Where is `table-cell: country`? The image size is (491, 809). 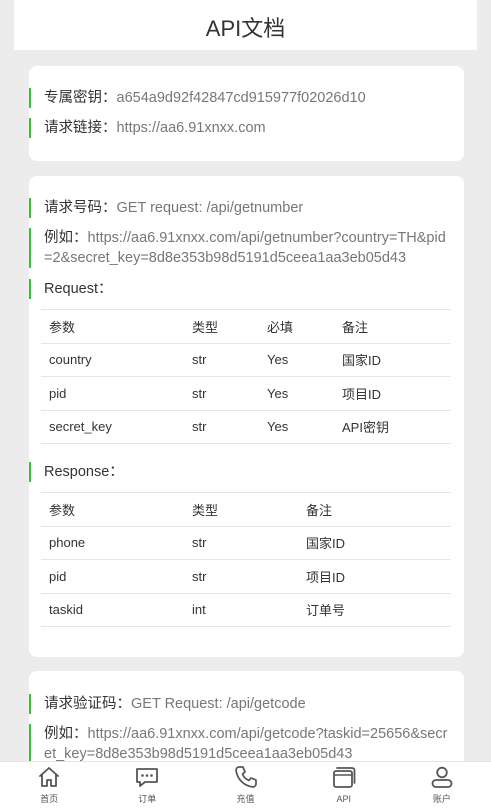
table-cell: country is located at coordinates (112, 359).